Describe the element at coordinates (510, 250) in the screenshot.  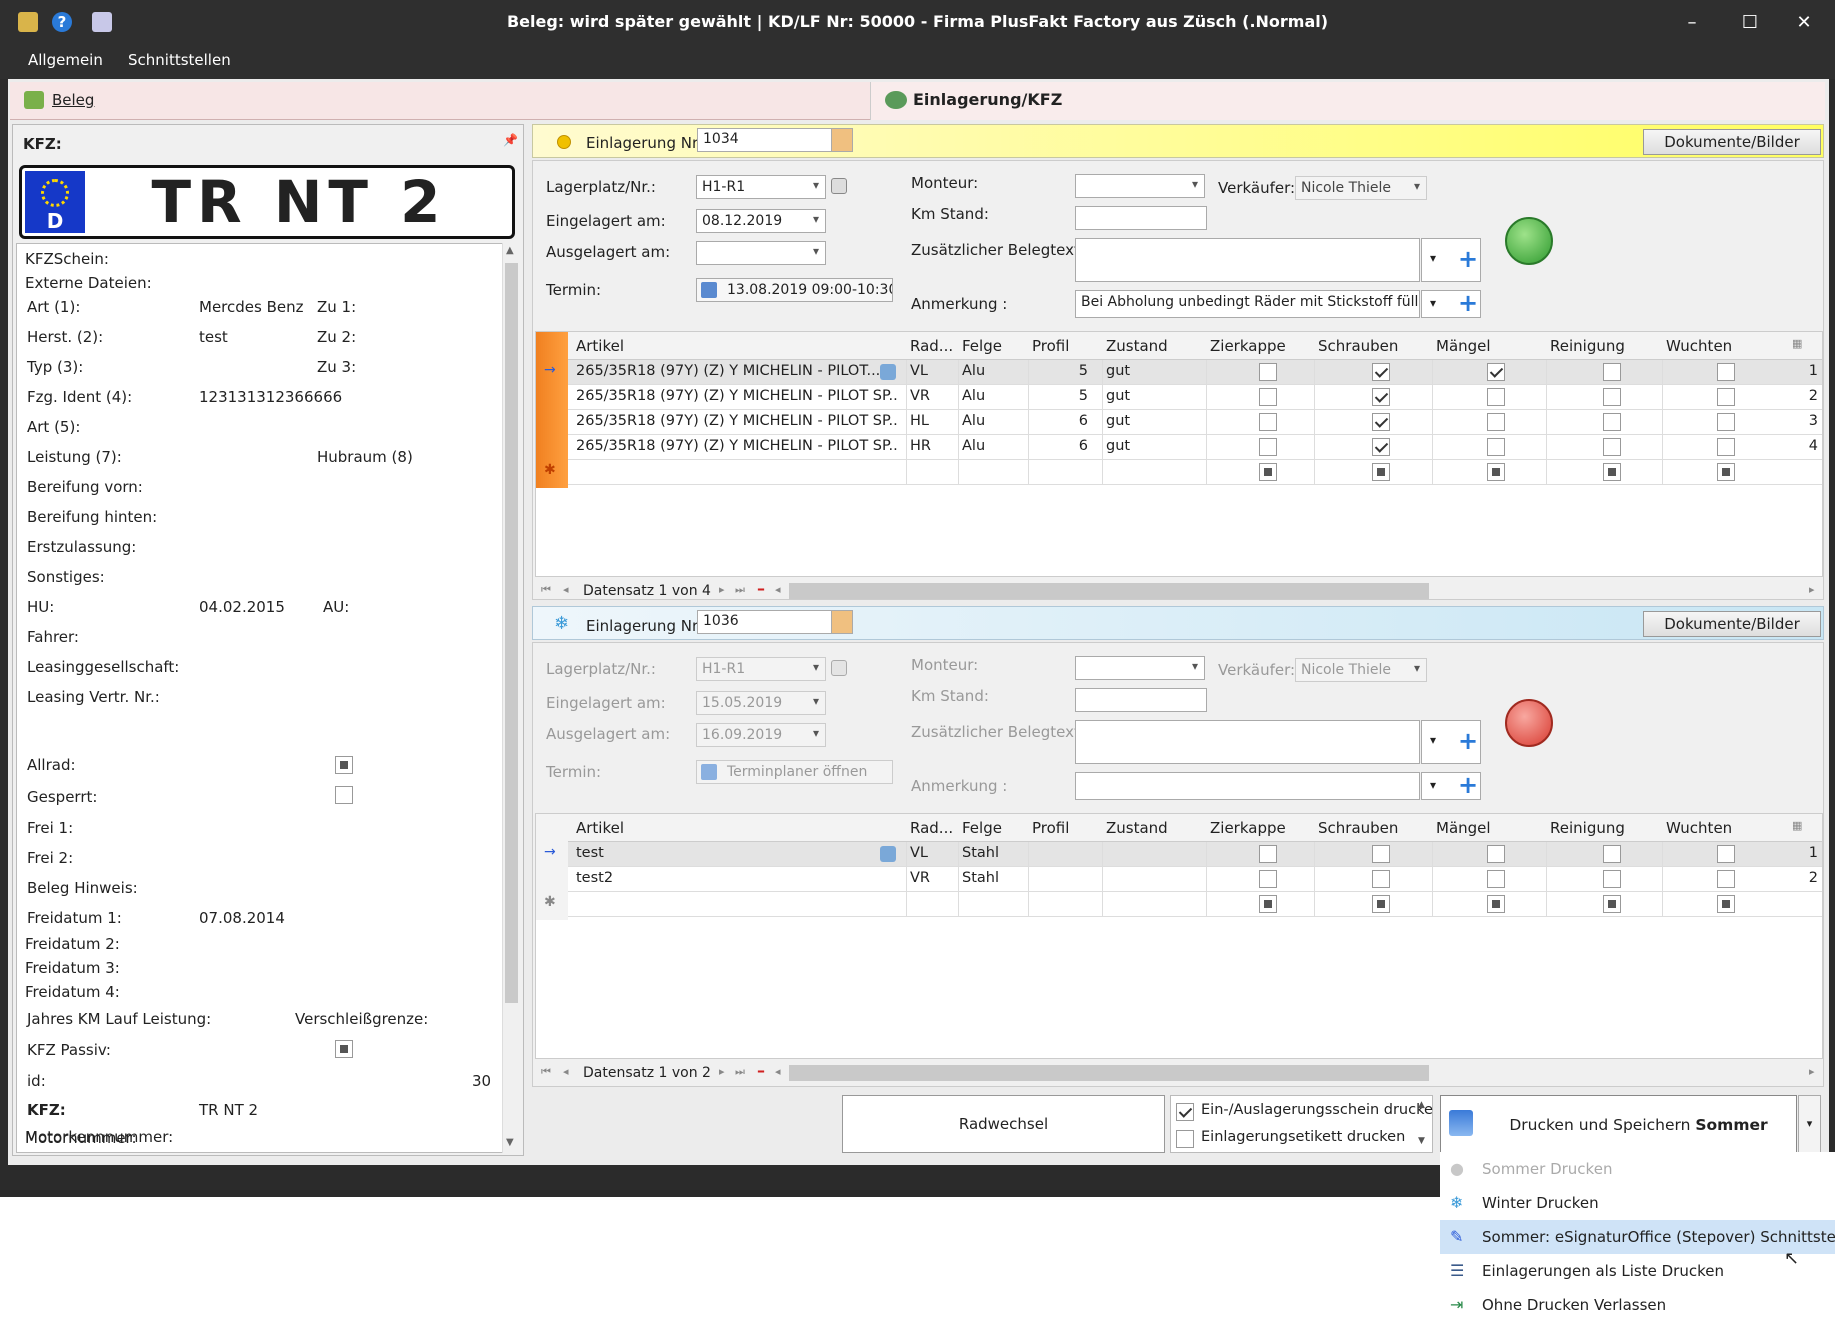
I see `scroll-up-icon: ▲` at that location.